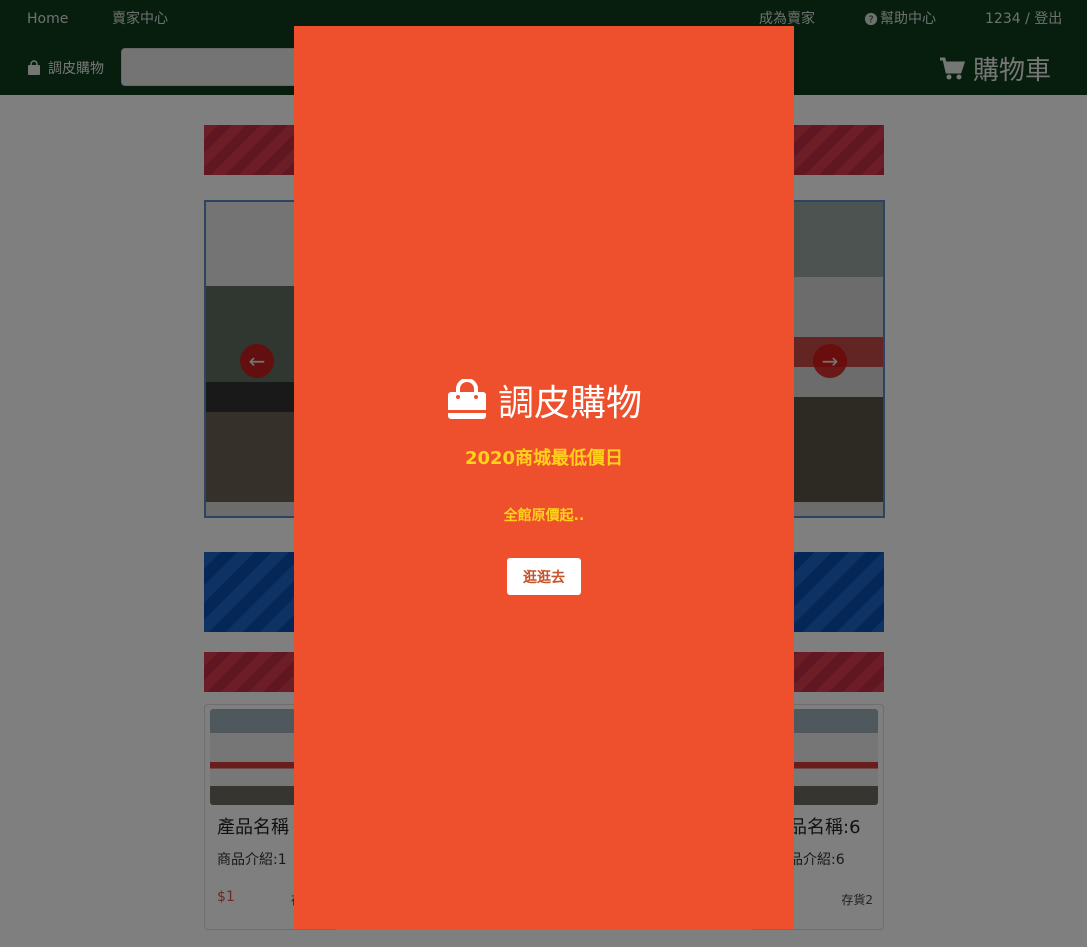 The width and height of the screenshot is (1087, 947). I want to click on modal-brand-title: 調皮購物, so click(544, 400).